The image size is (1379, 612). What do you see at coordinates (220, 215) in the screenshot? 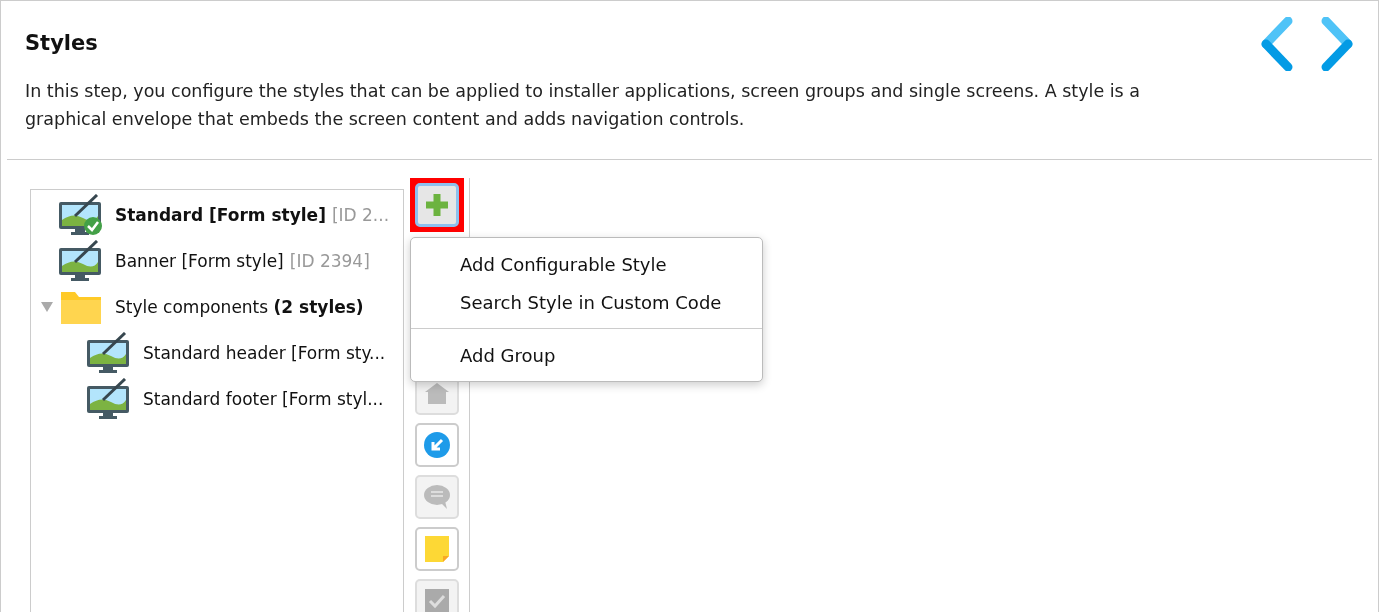
I see `tree-item-label: Standard [Form style]` at bounding box center [220, 215].